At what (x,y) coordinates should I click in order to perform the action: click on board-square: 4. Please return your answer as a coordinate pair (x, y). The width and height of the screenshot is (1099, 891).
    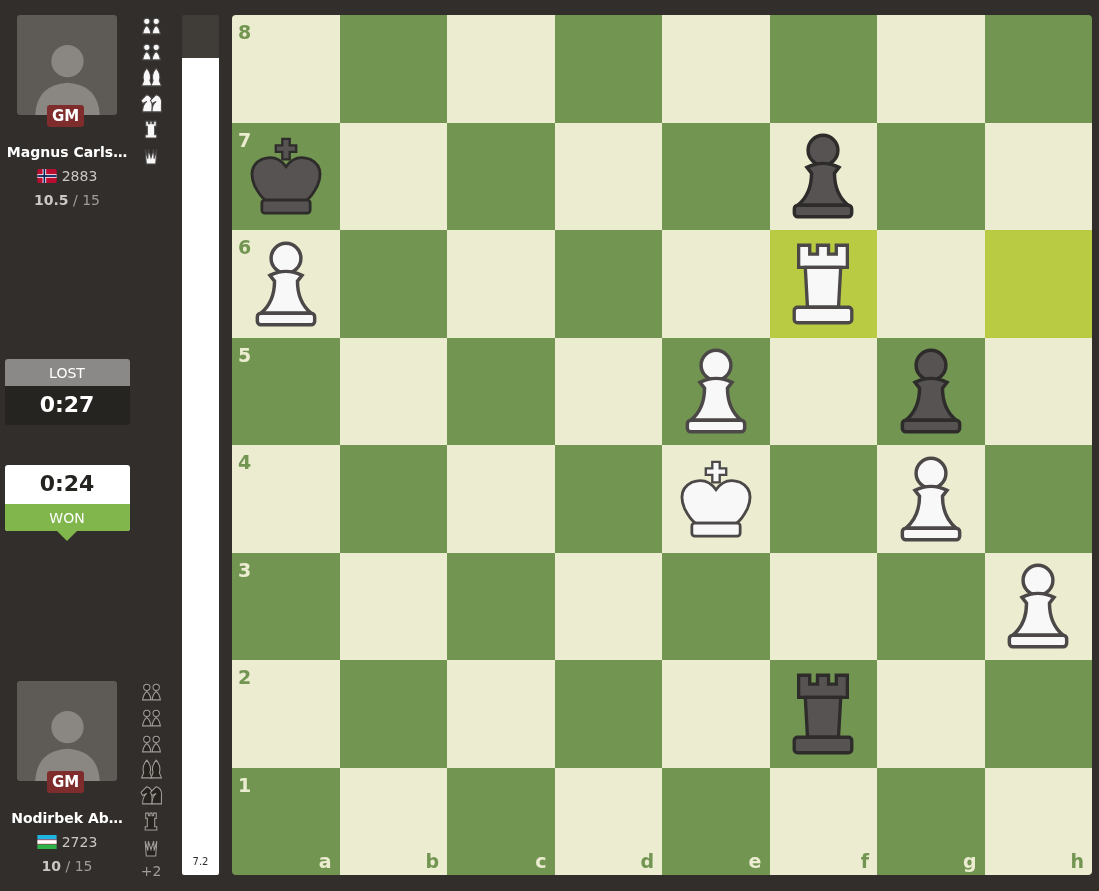
    Looking at the image, I should click on (286, 499).